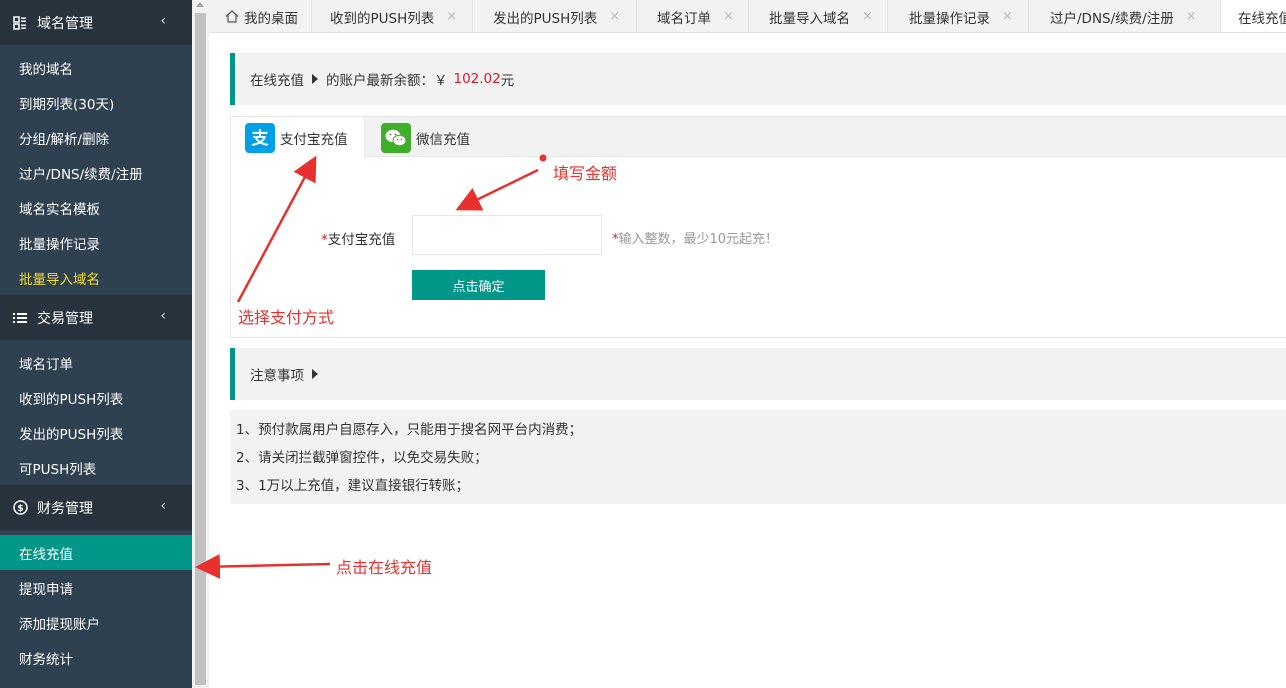 Image resolution: width=1286 pixels, height=688 pixels. I want to click on sidebar-item-sent-push: 发出的PUSH列表, so click(96, 432).